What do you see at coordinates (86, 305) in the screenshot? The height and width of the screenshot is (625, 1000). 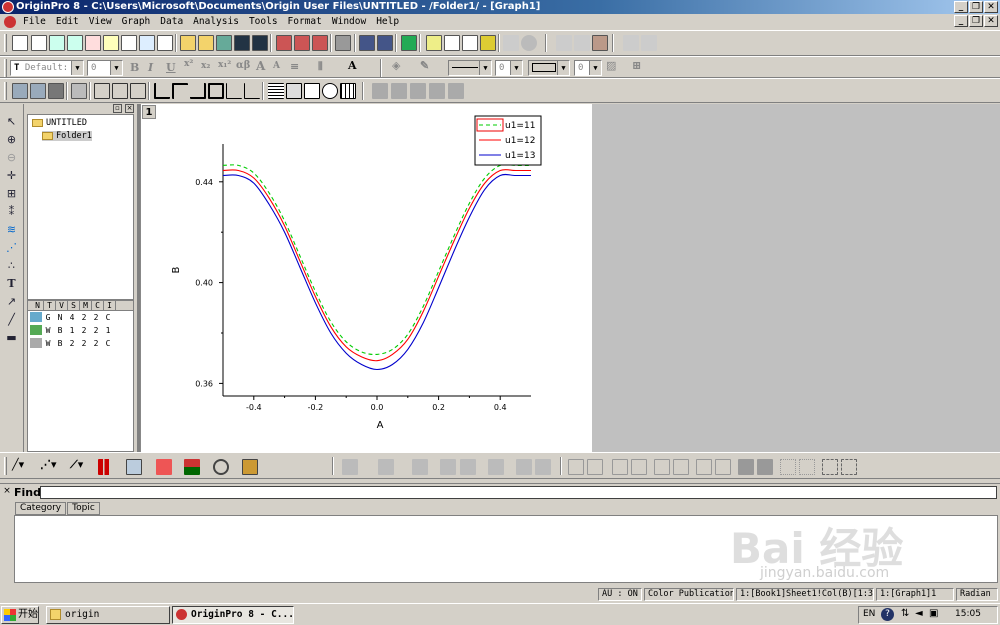 I see `header-modified: M` at bounding box center [86, 305].